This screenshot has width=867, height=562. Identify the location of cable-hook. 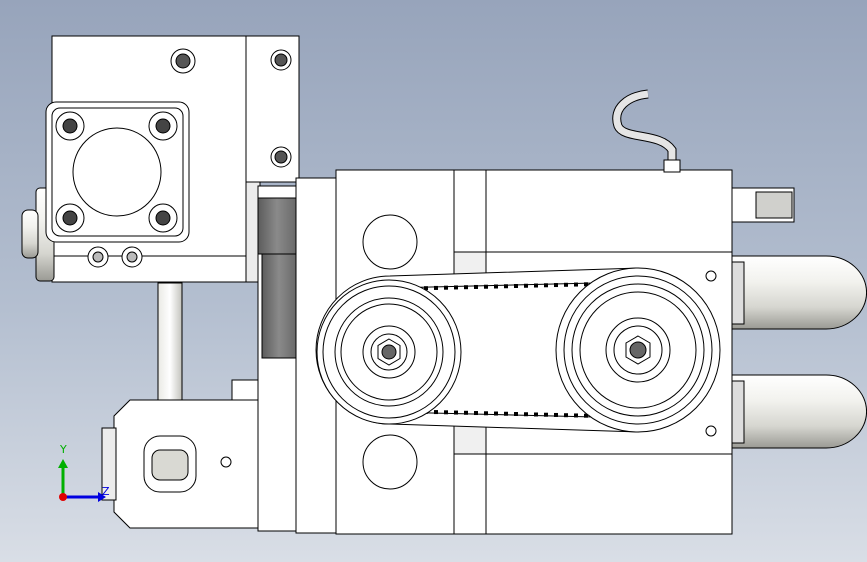
(646, 131).